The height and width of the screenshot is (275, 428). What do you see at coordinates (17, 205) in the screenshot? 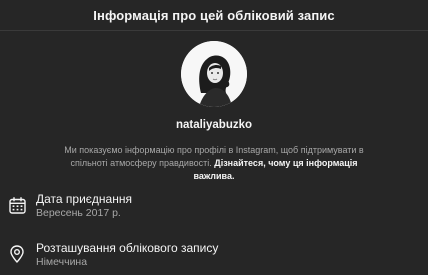
I see `calendar-icon` at bounding box center [17, 205].